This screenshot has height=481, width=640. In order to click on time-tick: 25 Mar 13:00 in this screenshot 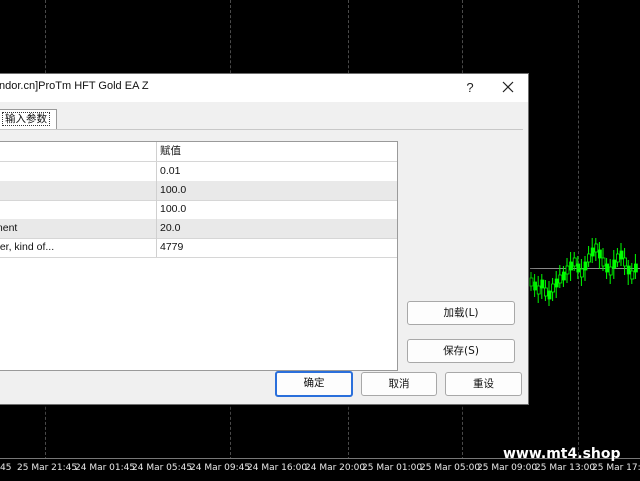, I will do `click(565, 468)`.